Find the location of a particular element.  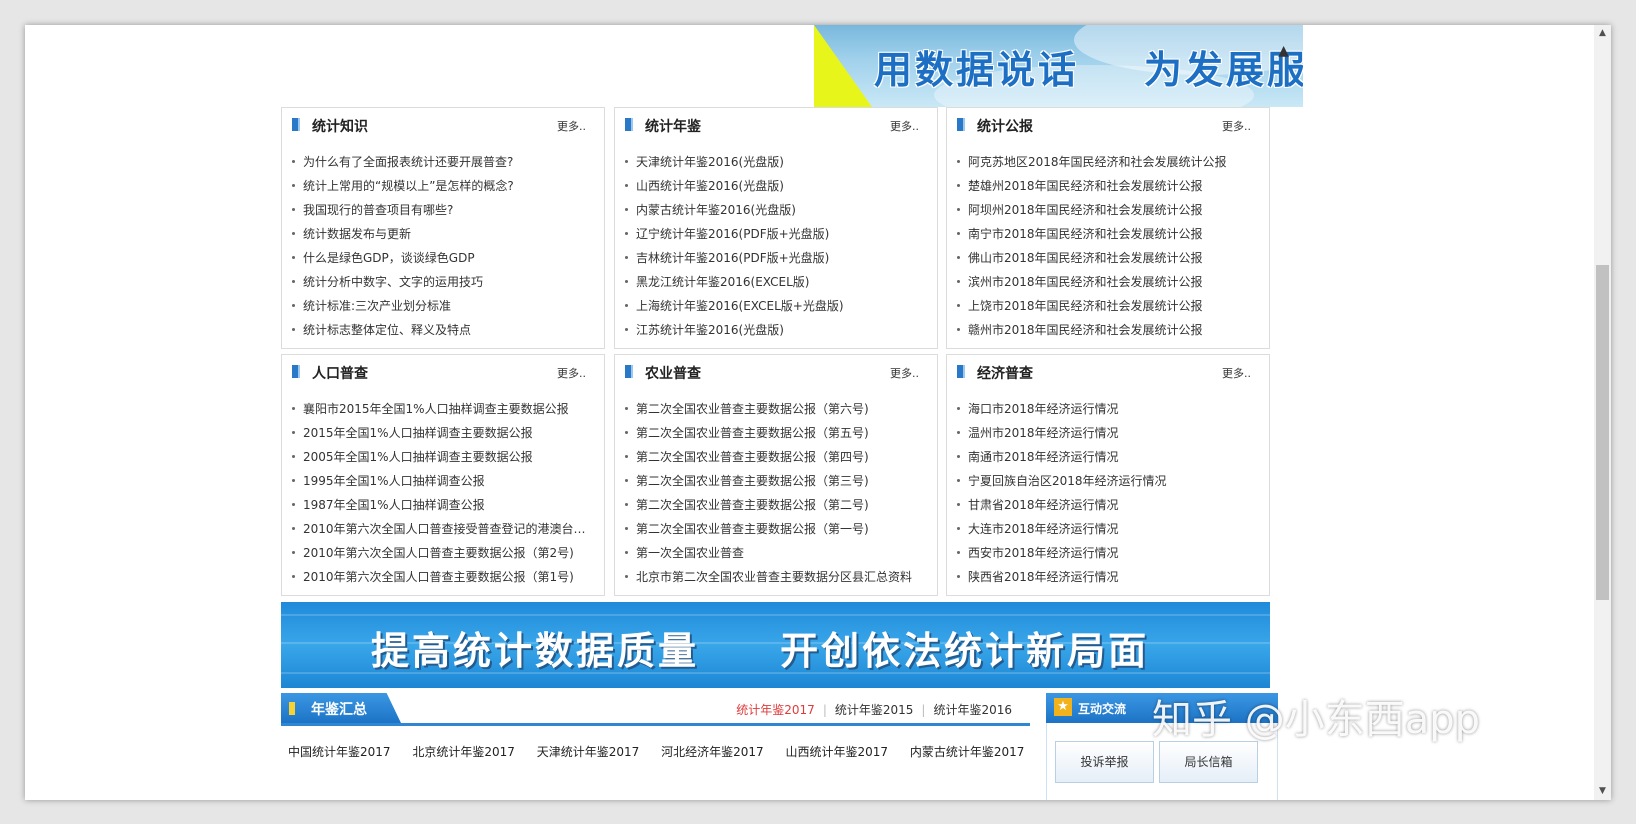

list-item: 第二次全国农业普查主要数据公报（第四号) is located at coordinates (776, 457).